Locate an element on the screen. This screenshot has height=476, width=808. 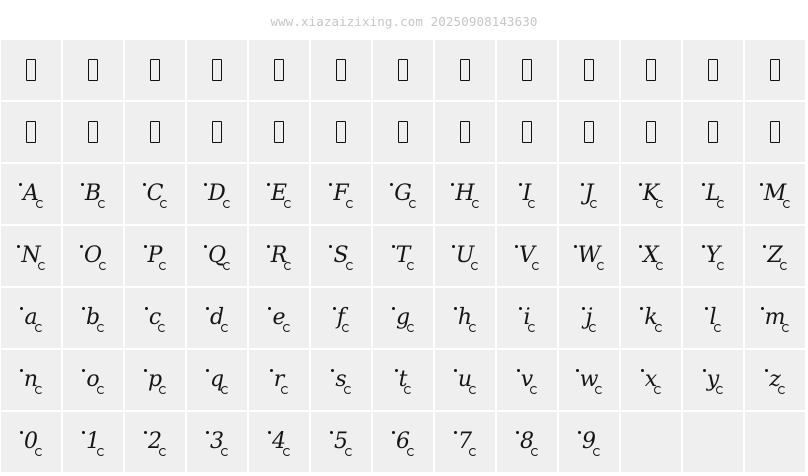
glyph-sample: o is located at coordinates (93, 381).